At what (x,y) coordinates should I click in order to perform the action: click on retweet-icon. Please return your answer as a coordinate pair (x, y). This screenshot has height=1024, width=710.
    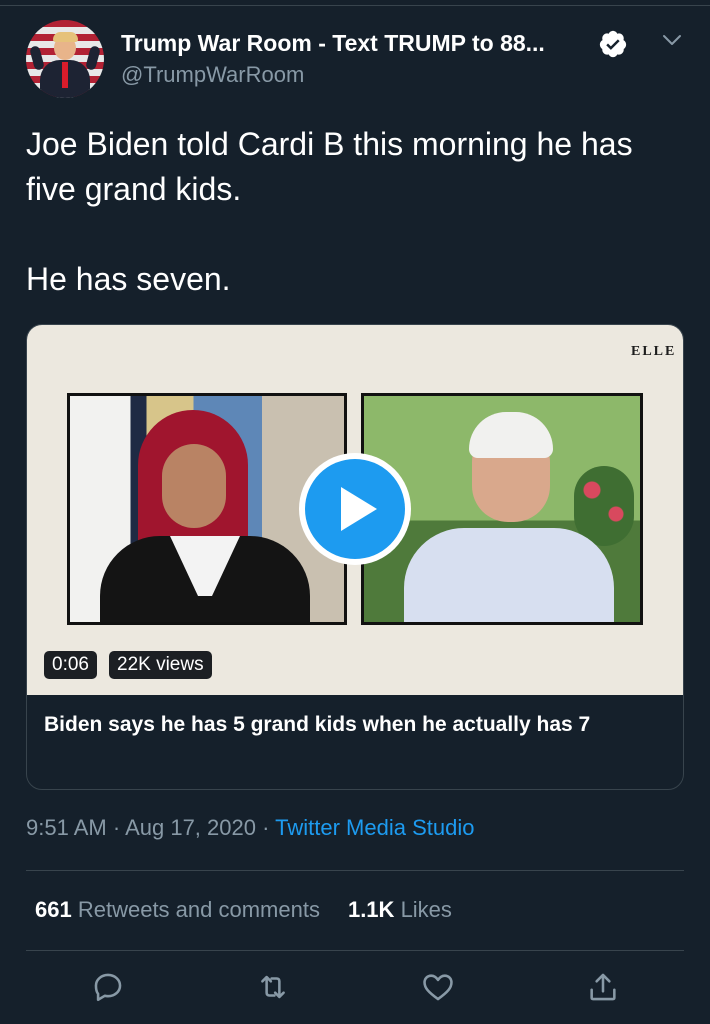
    Looking at the image, I should click on (273, 987).